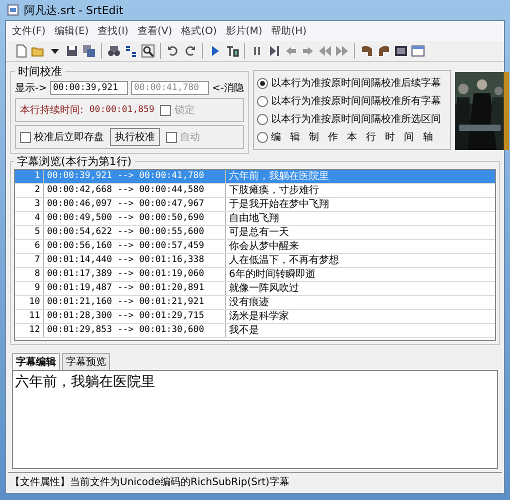 Image resolution: width=510 pixels, height=500 pixels. I want to click on subtitle-text: 就像一阵风吹过, so click(264, 288).